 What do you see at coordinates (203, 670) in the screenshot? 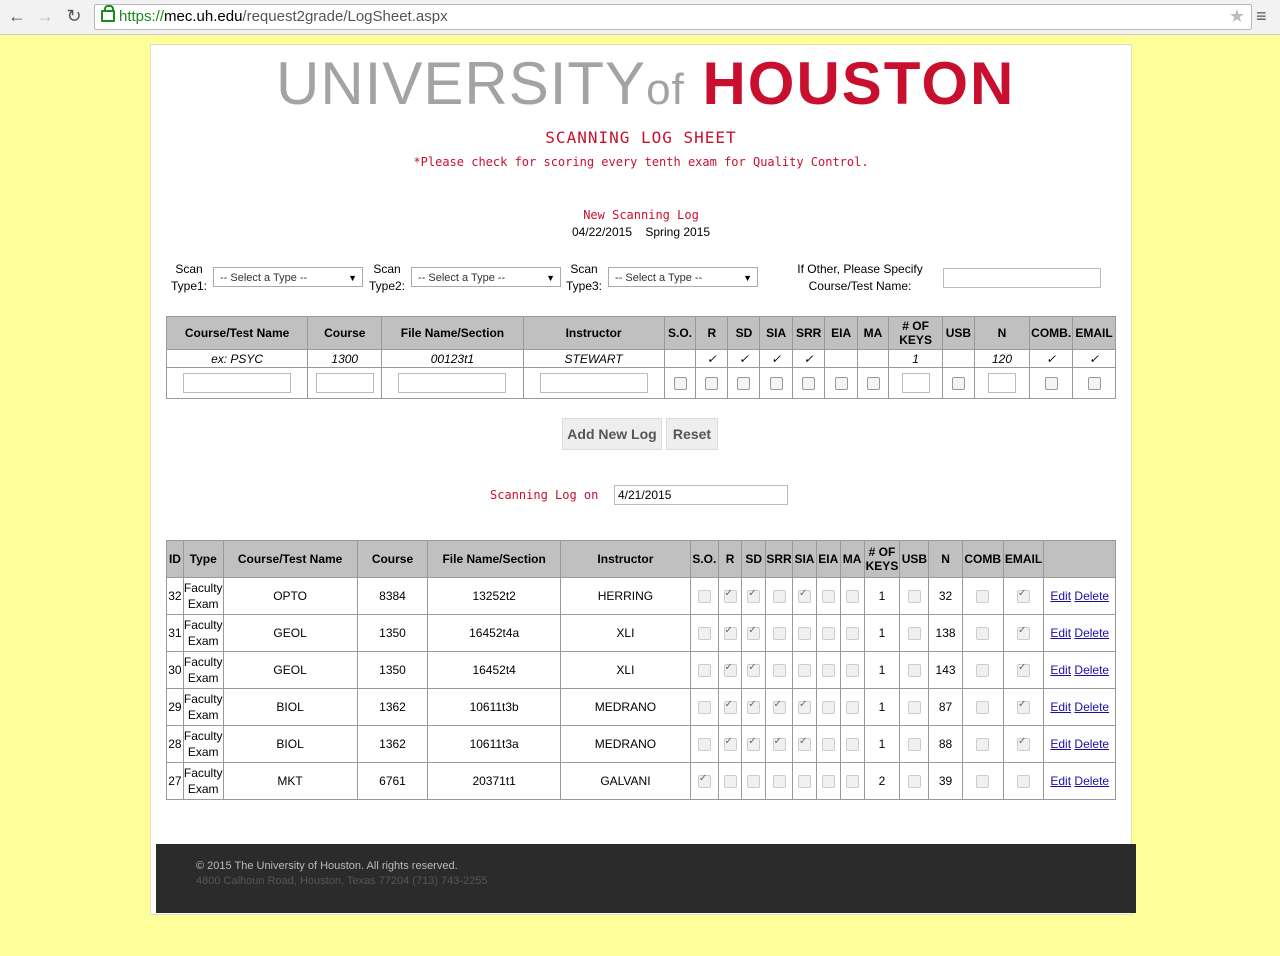
I see `log-type-cell: Faculty Exam` at bounding box center [203, 670].